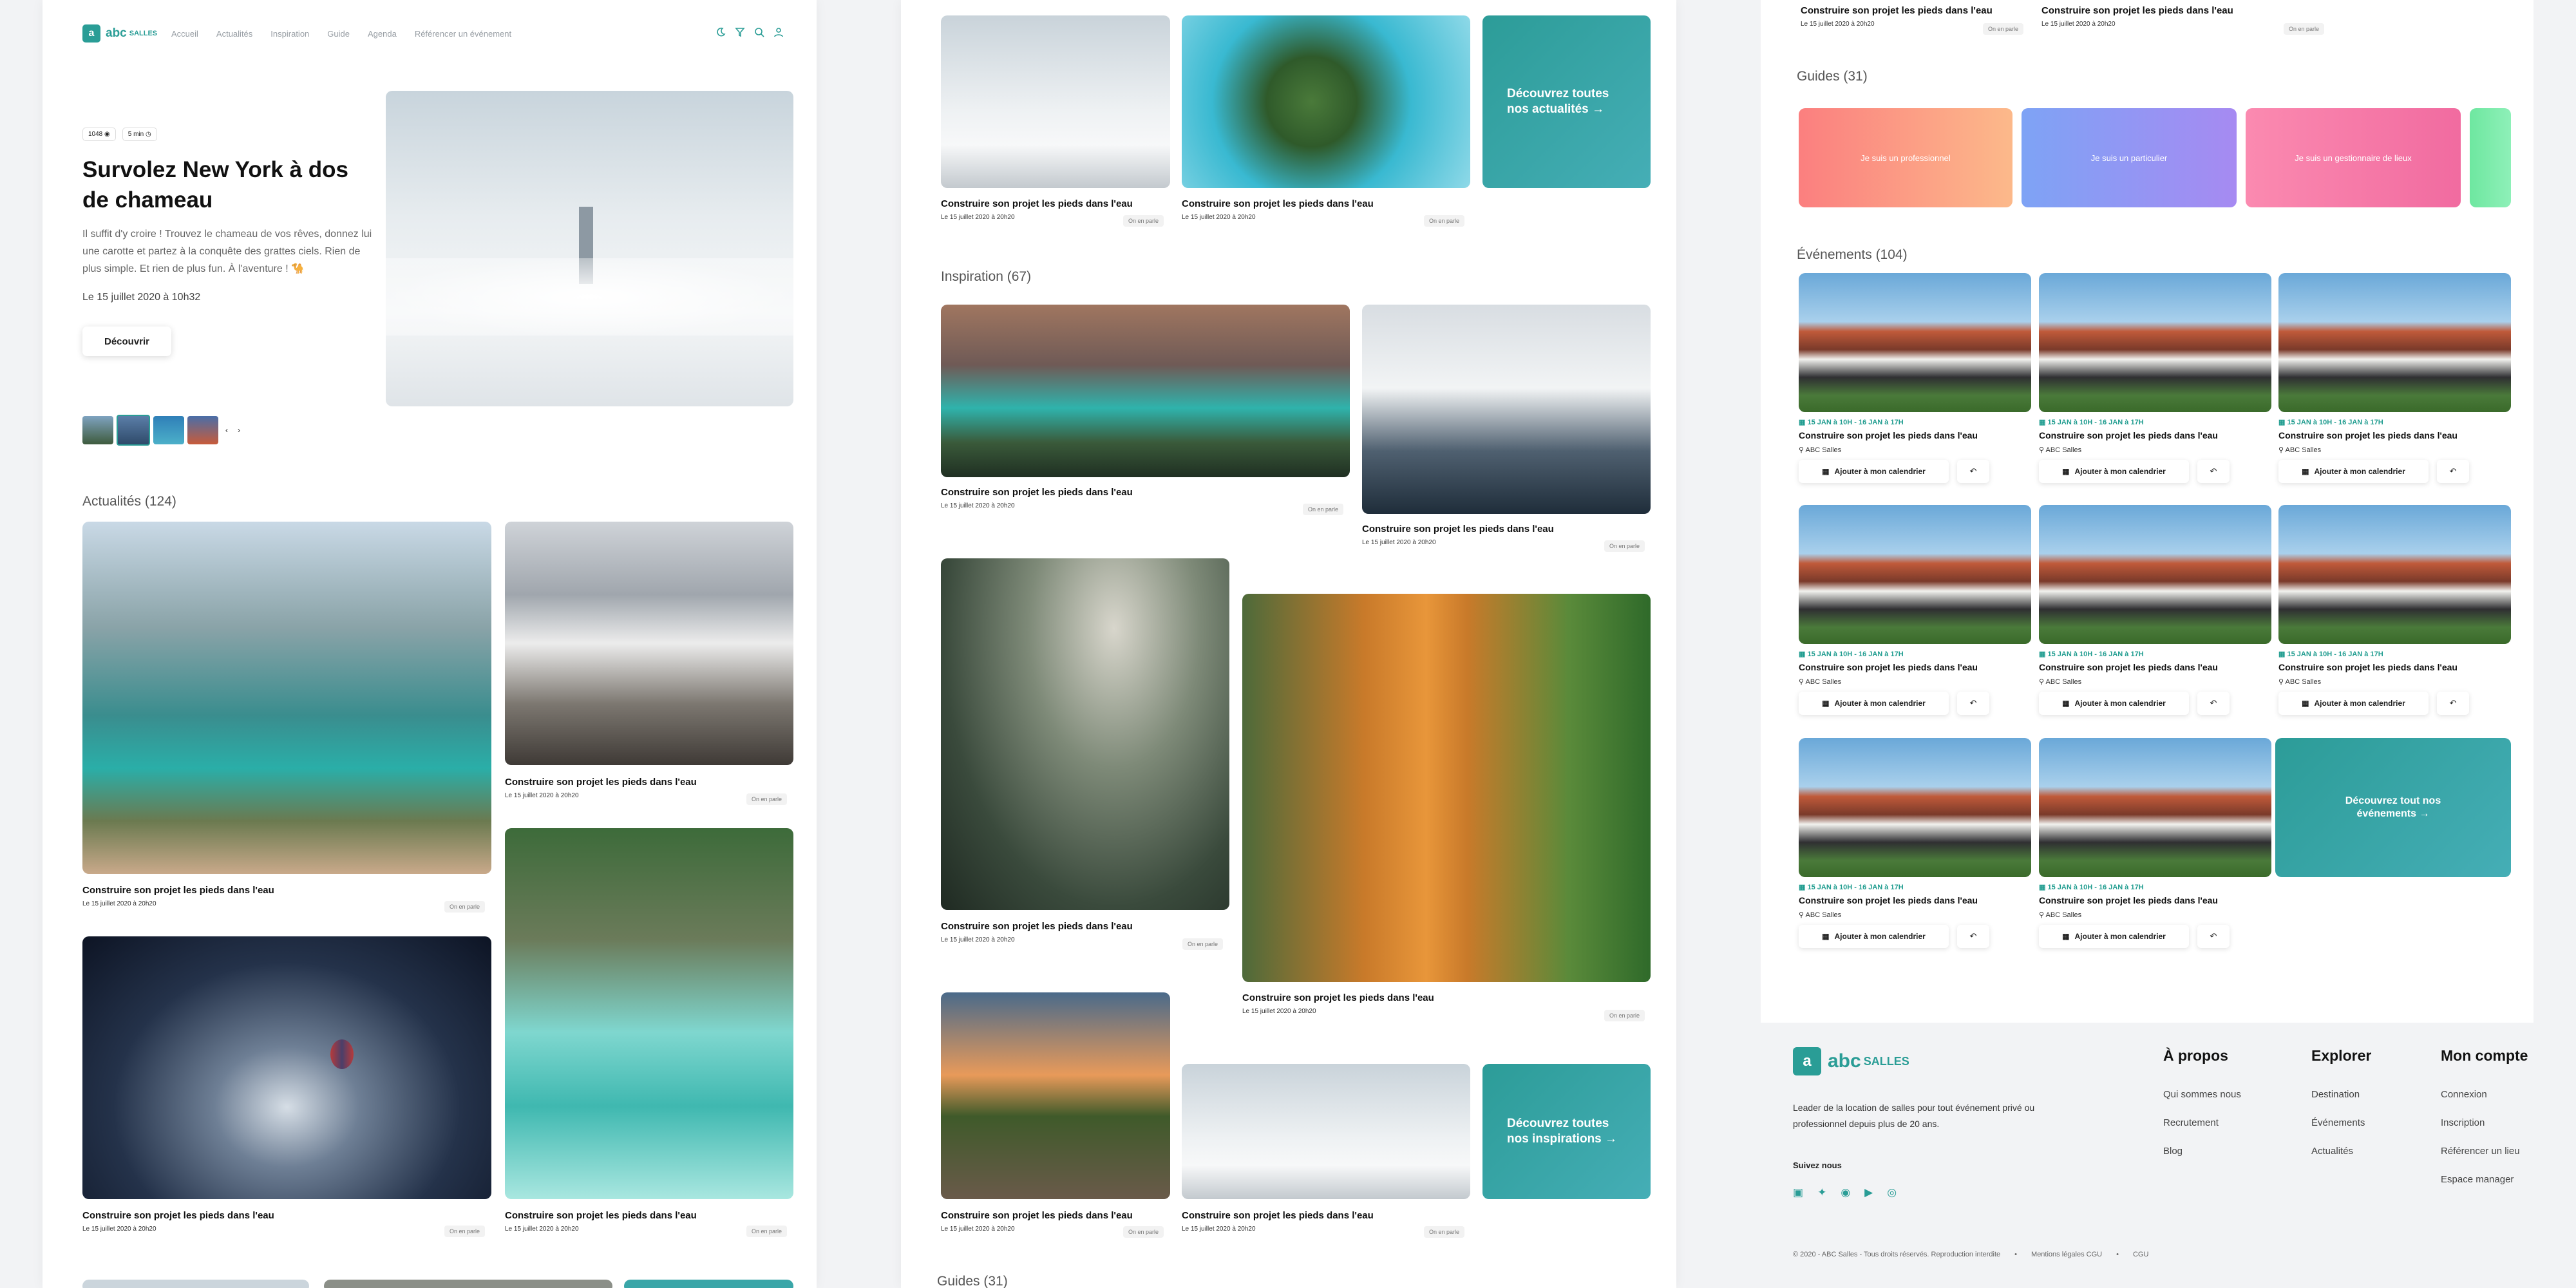  Describe the element at coordinates (2353, 157) in the screenshot. I see `guide-gestionnaire: Je suis un gestionnaire de lieux` at that location.